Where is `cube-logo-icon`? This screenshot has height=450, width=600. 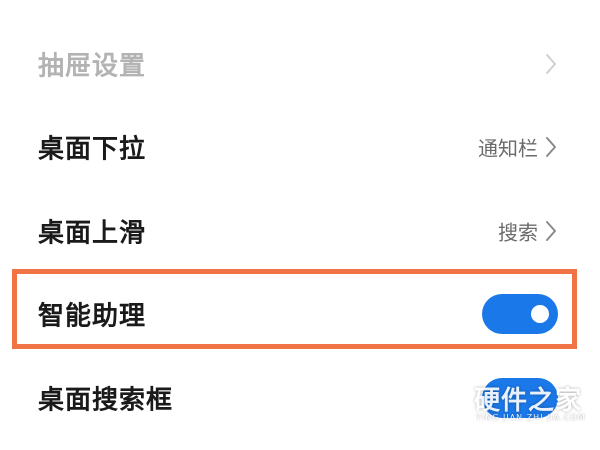
cube-logo-icon is located at coordinates (450, 402).